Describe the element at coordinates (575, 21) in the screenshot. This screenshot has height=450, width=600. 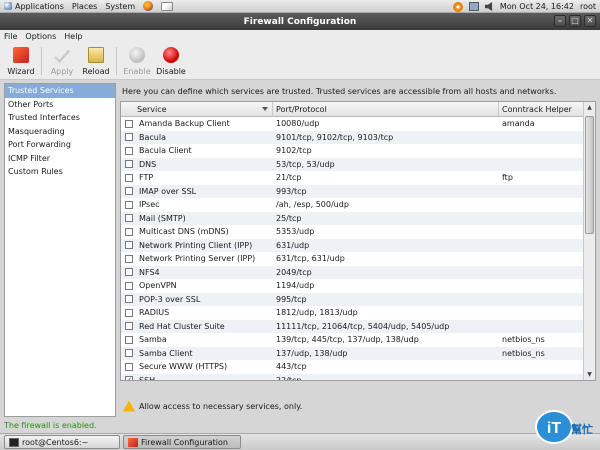
I see `maximize-button: □` at that location.